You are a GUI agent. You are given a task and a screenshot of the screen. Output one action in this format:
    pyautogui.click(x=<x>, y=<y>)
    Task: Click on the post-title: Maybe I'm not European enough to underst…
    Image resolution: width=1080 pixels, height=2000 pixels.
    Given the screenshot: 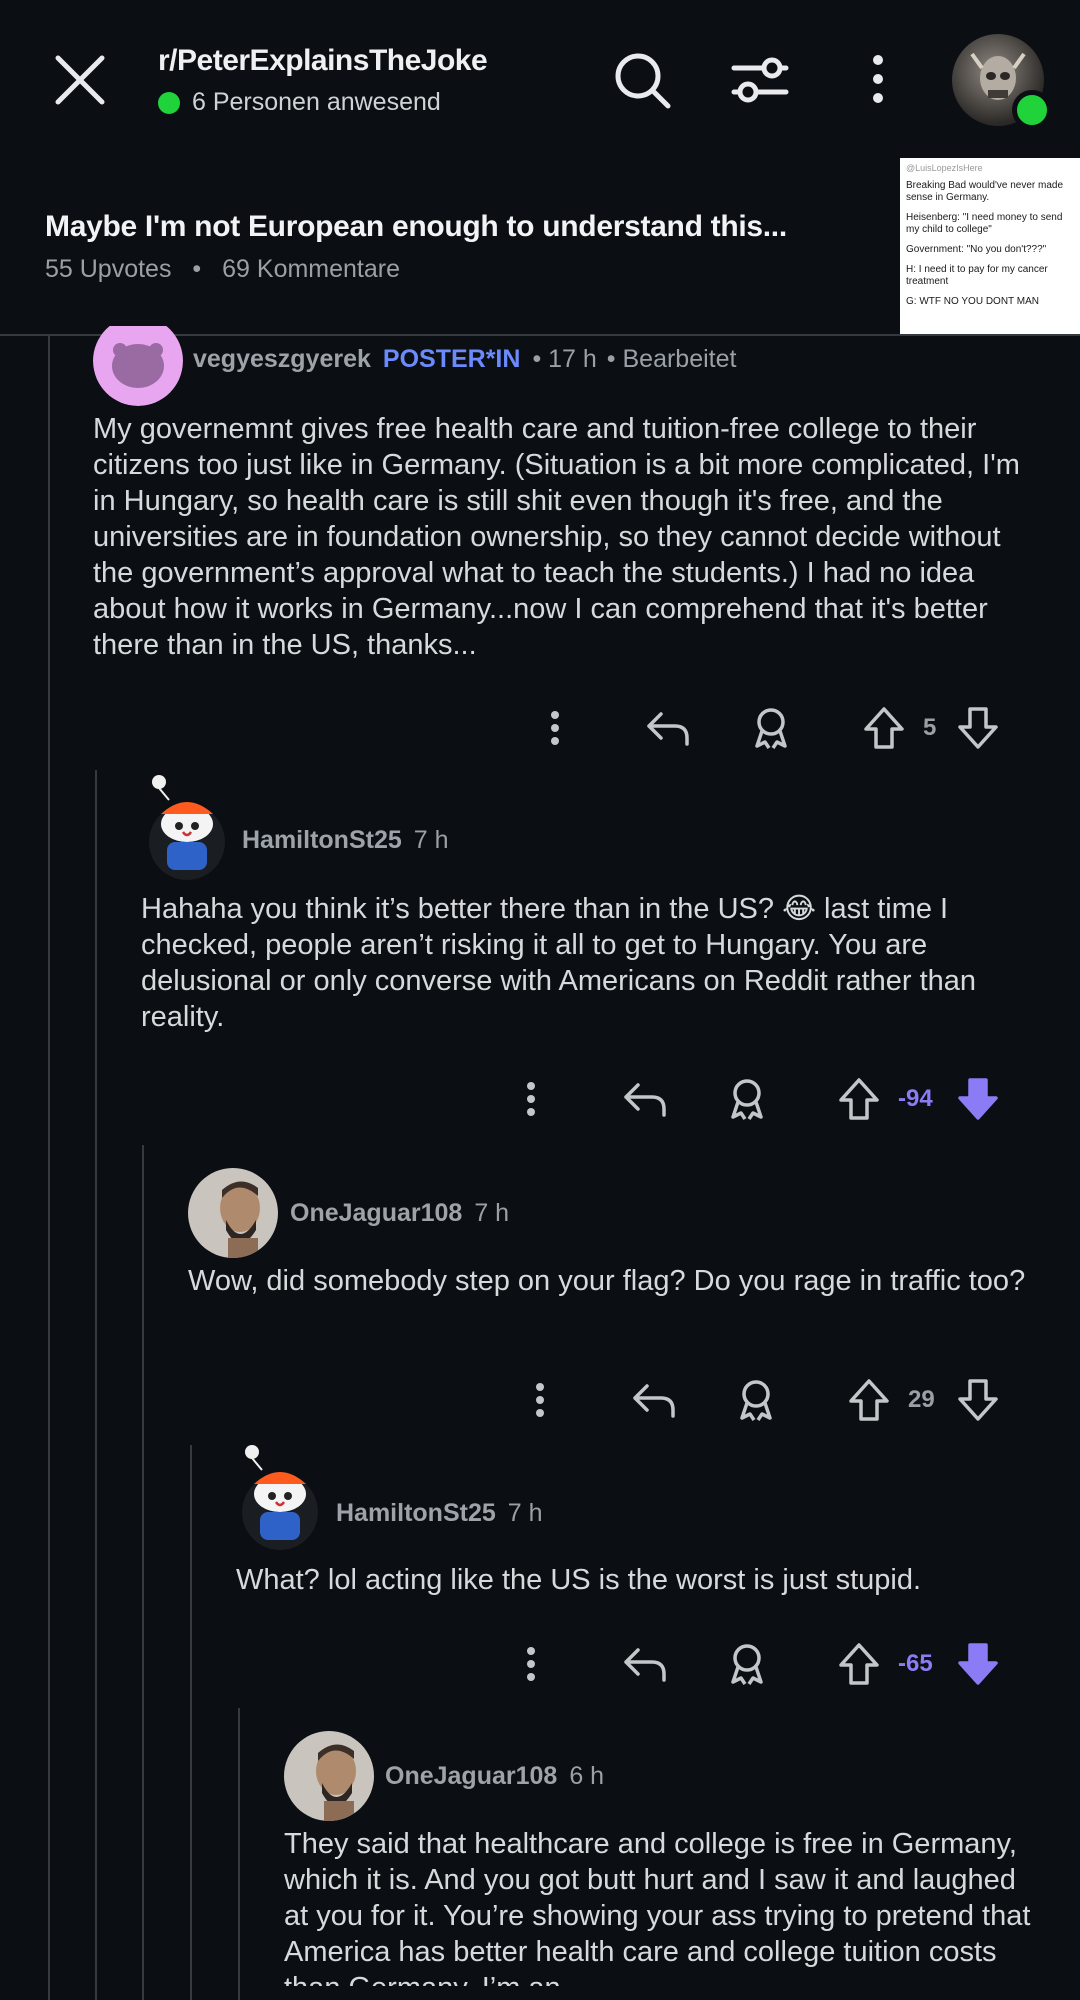 What is the action you would take?
    pyautogui.click(x=416, y=227)
    